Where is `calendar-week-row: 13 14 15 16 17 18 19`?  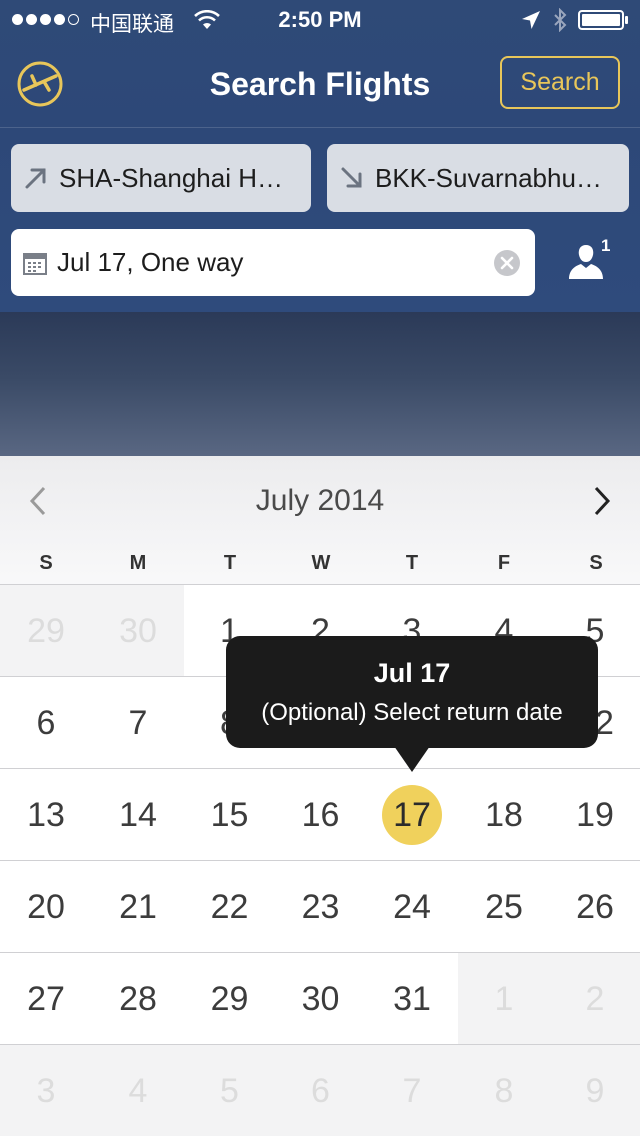
calendar-week-row: 13 14 15 16 17 18 19 is located at coordinates (320, 814).